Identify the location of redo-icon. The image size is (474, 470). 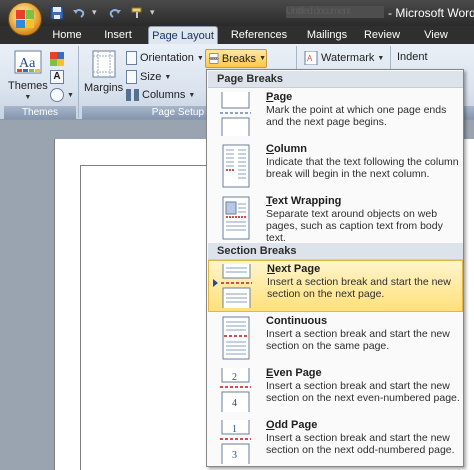
(115, 12).